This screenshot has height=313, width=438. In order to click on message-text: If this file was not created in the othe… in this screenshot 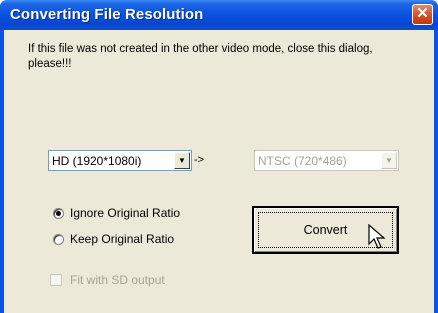, I will do `click(200, 56)`.